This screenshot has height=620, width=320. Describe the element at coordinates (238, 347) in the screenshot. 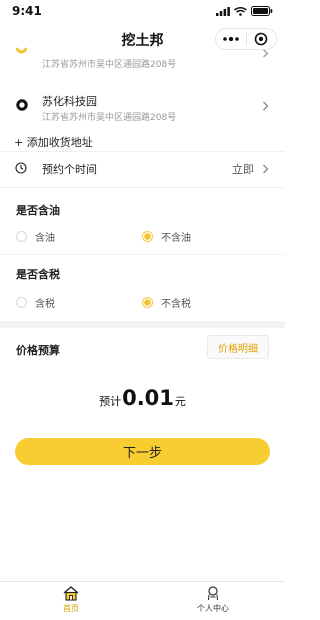

I see `price-detail-button: 价格明细` at that location.